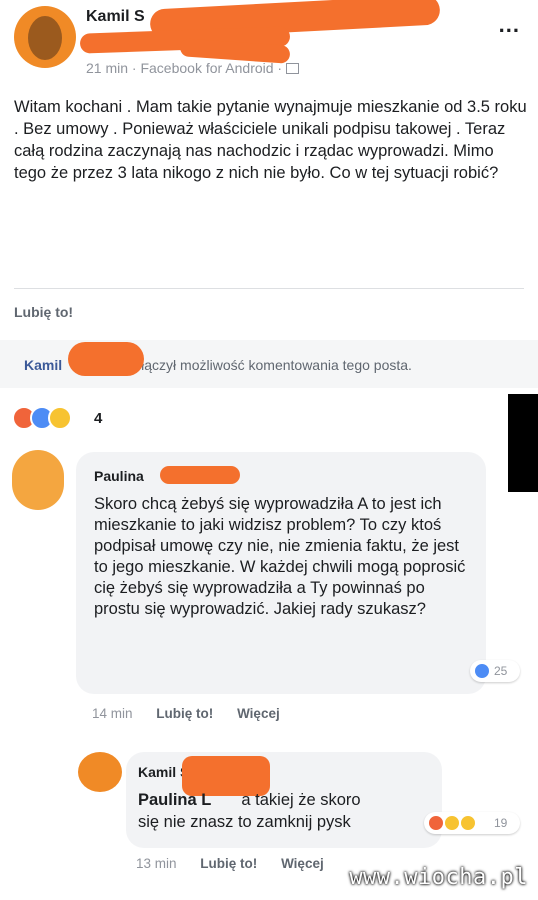  Describe the element at coordinates (258, 713) in the screenshot. I see `comment-more-button: Więcej` at that location.